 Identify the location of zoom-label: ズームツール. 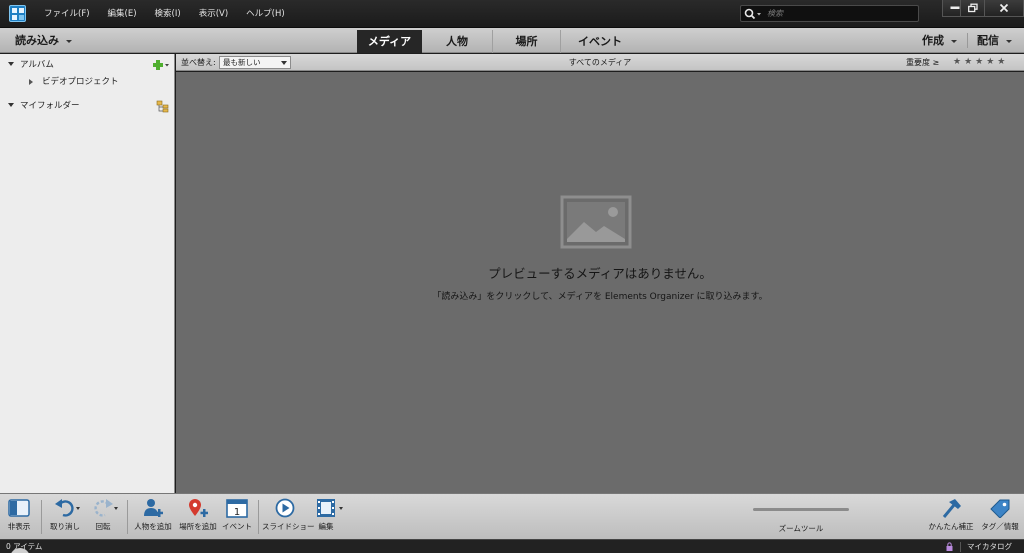
(801, 528).